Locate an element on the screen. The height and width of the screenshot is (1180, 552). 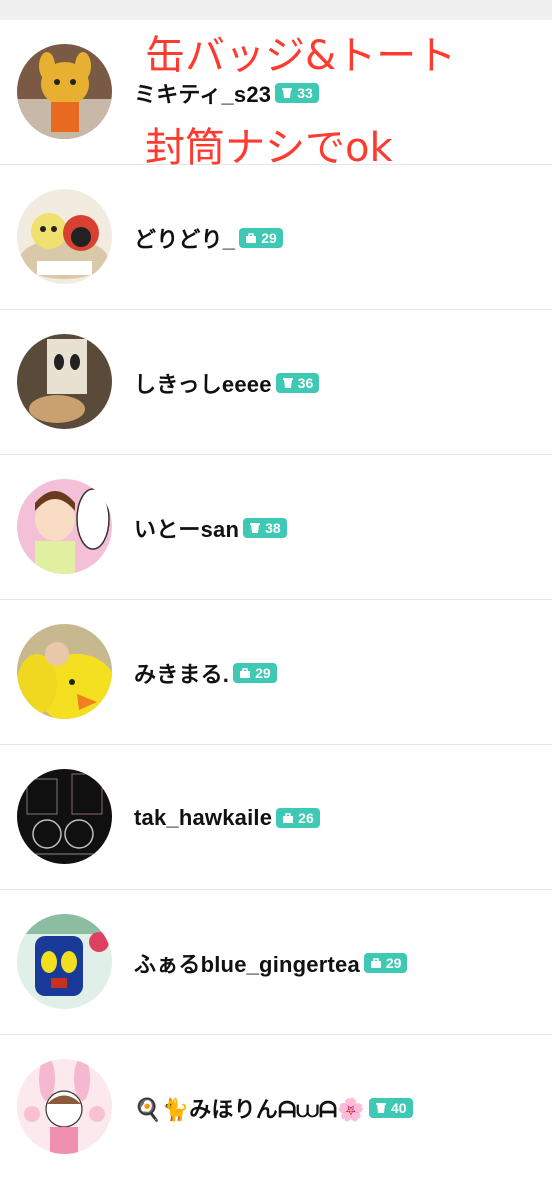
rating-badge: 33 is located at coordinates (297, 92).